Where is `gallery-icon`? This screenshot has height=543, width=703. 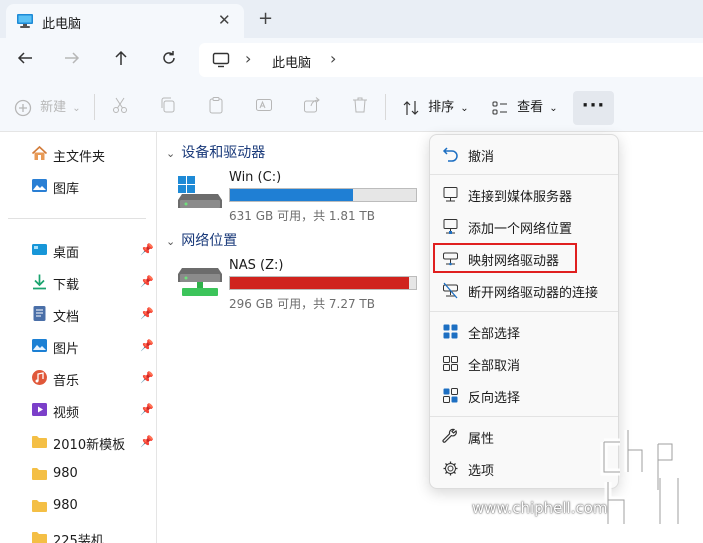 gallery-icon is located at coordinates (39, 185).